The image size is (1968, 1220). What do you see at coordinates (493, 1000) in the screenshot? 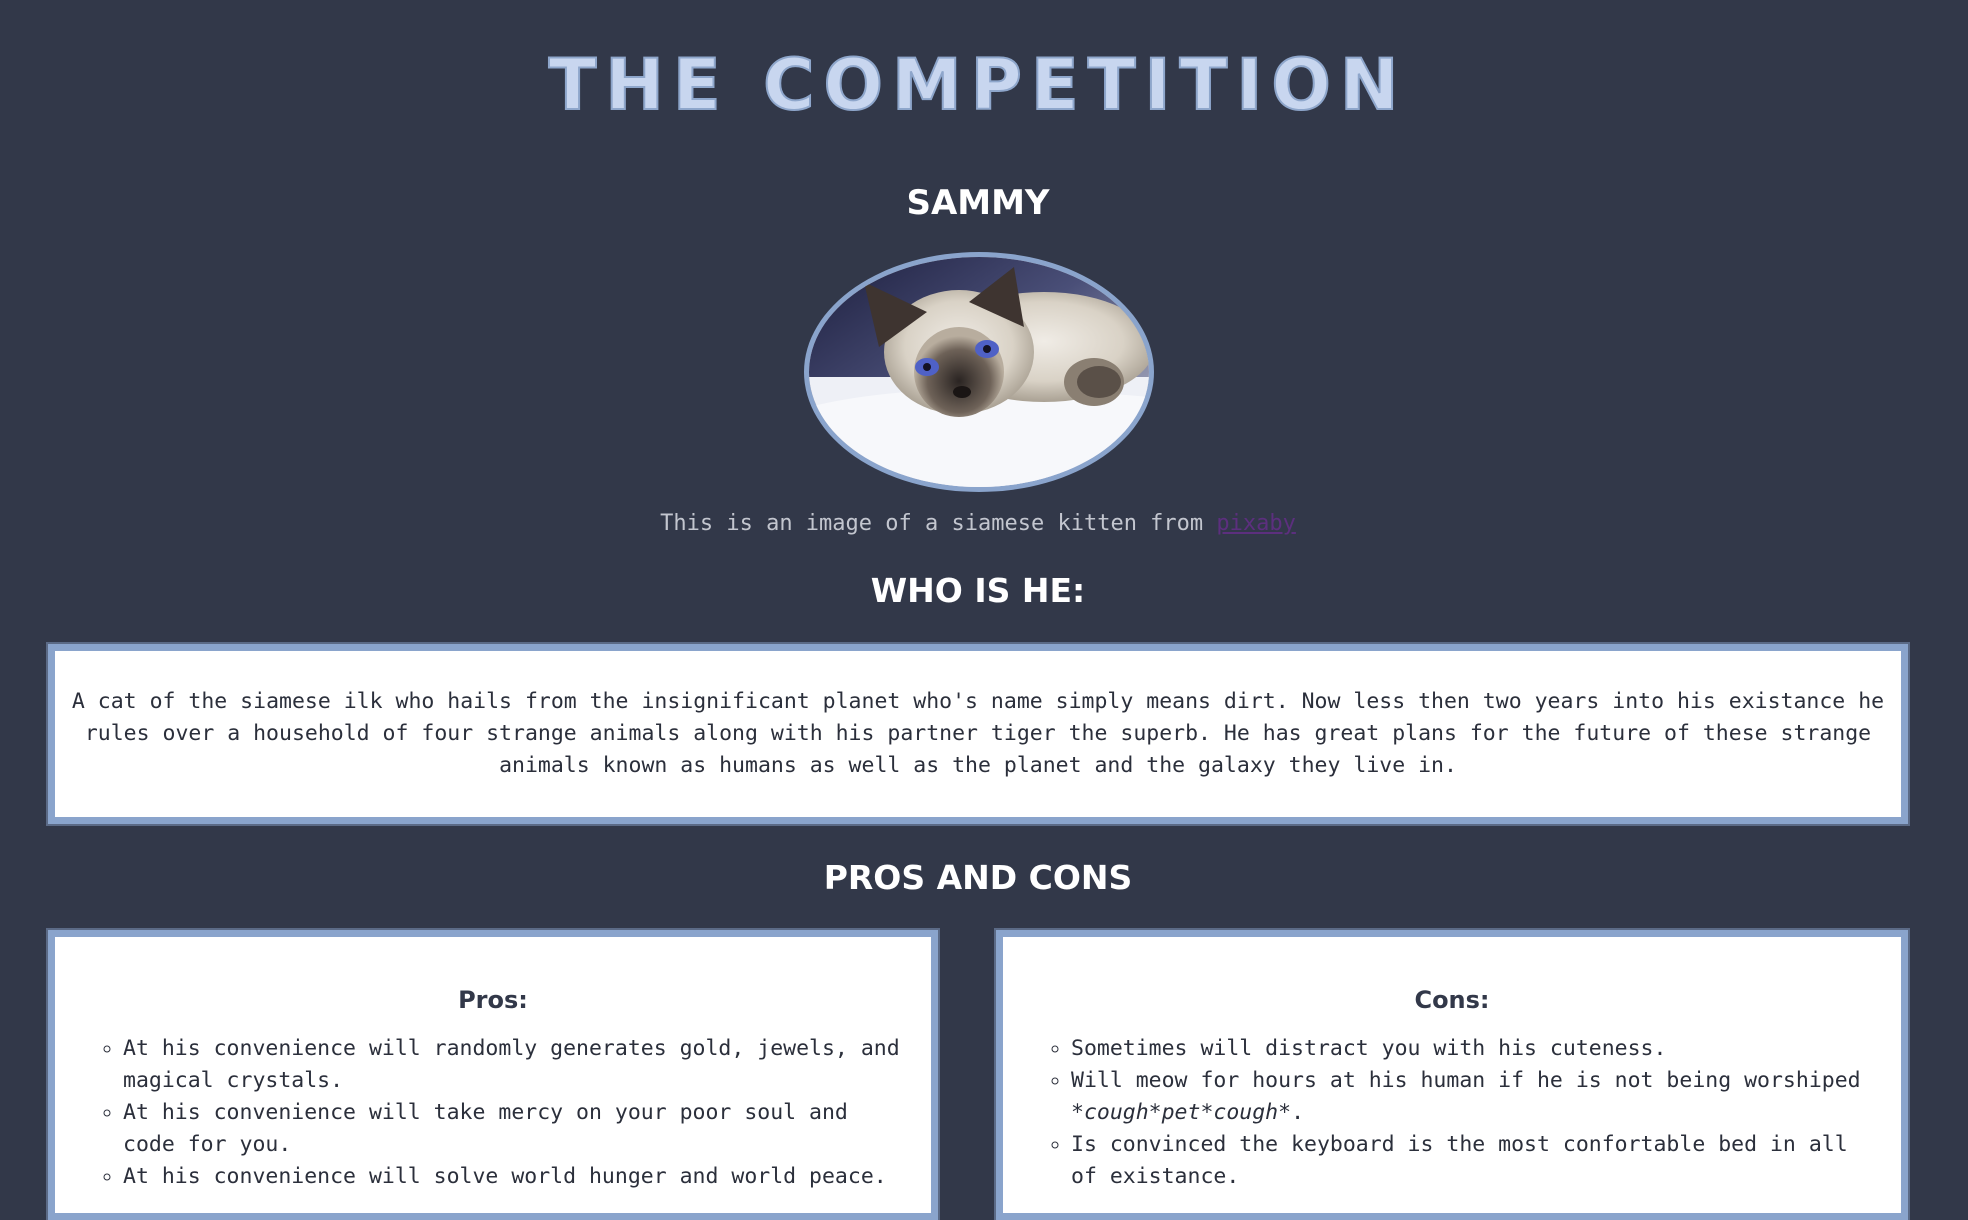
I see `pros-title: Pros:` at bounding box center [493, 1000].